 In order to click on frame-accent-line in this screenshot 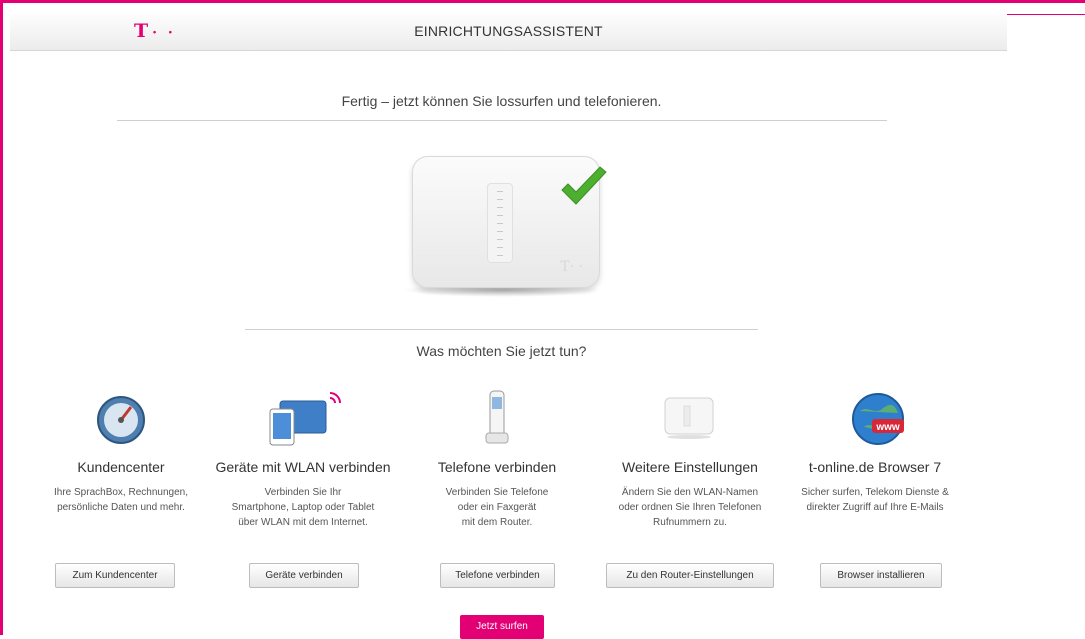, I will do `click(1046, 14)`.